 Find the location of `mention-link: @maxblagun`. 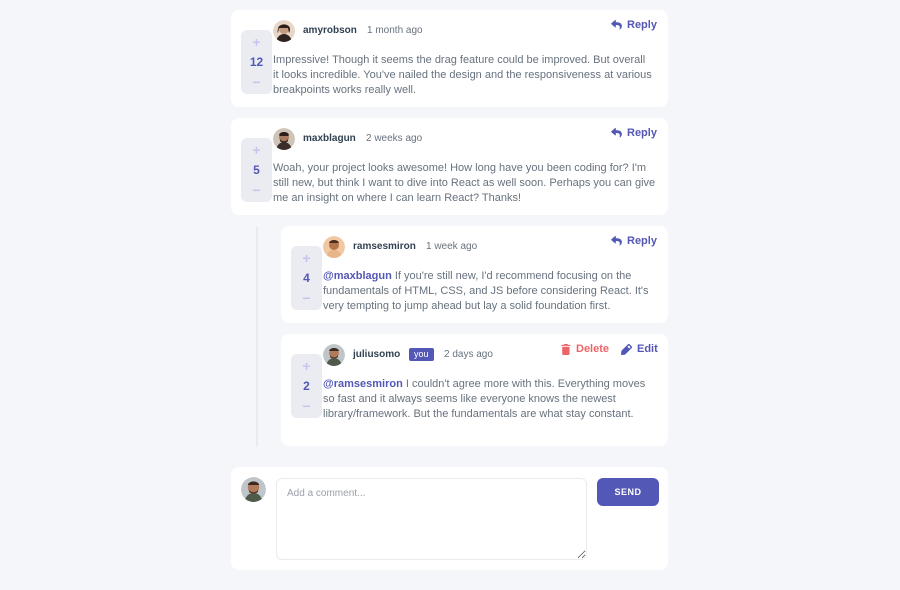

mention-link: @maxblagun is located at coordinates (357, 276).